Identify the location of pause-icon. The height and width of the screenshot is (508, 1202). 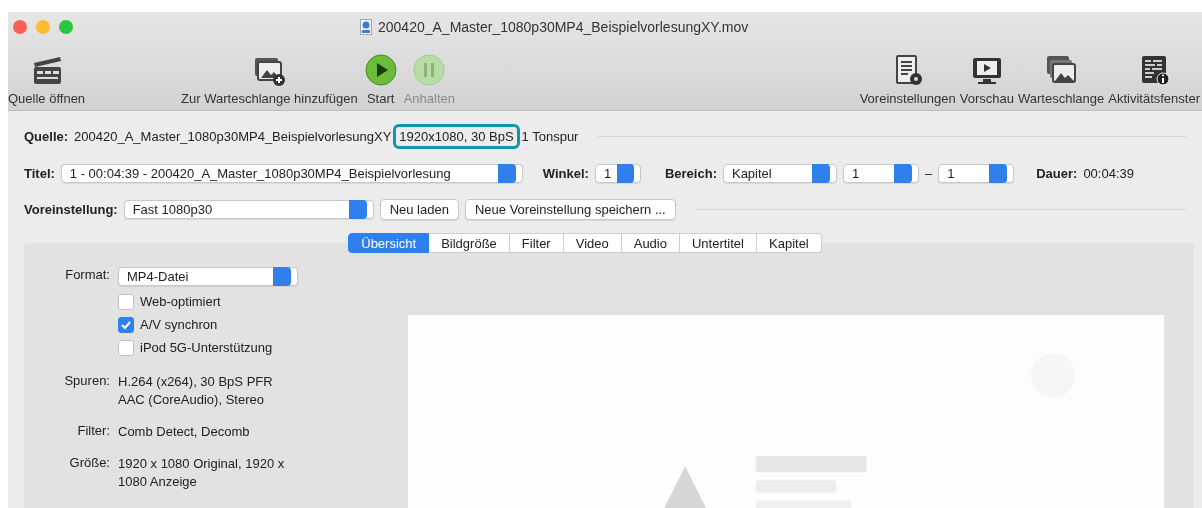
(429, 70).